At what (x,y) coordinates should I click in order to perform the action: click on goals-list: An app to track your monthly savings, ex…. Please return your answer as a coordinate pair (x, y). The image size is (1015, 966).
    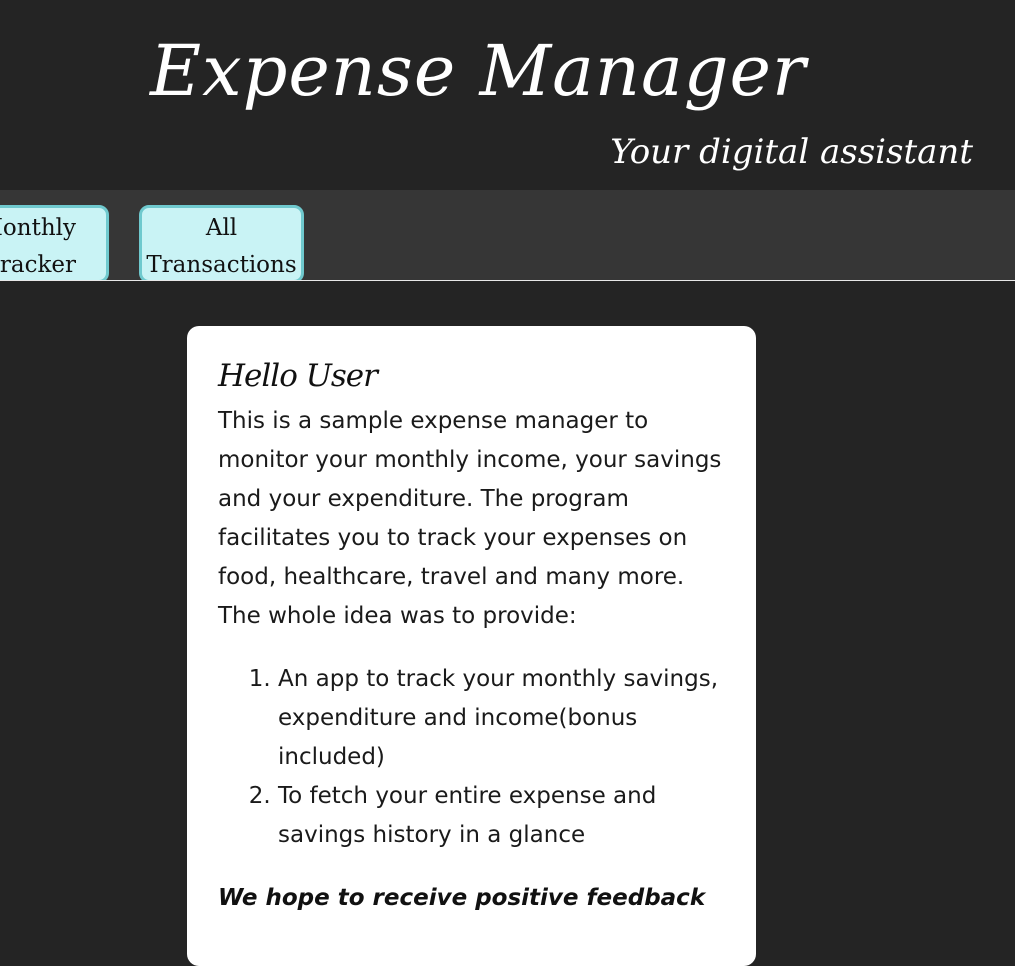
    Looking at the image, I should click on (471, 757).